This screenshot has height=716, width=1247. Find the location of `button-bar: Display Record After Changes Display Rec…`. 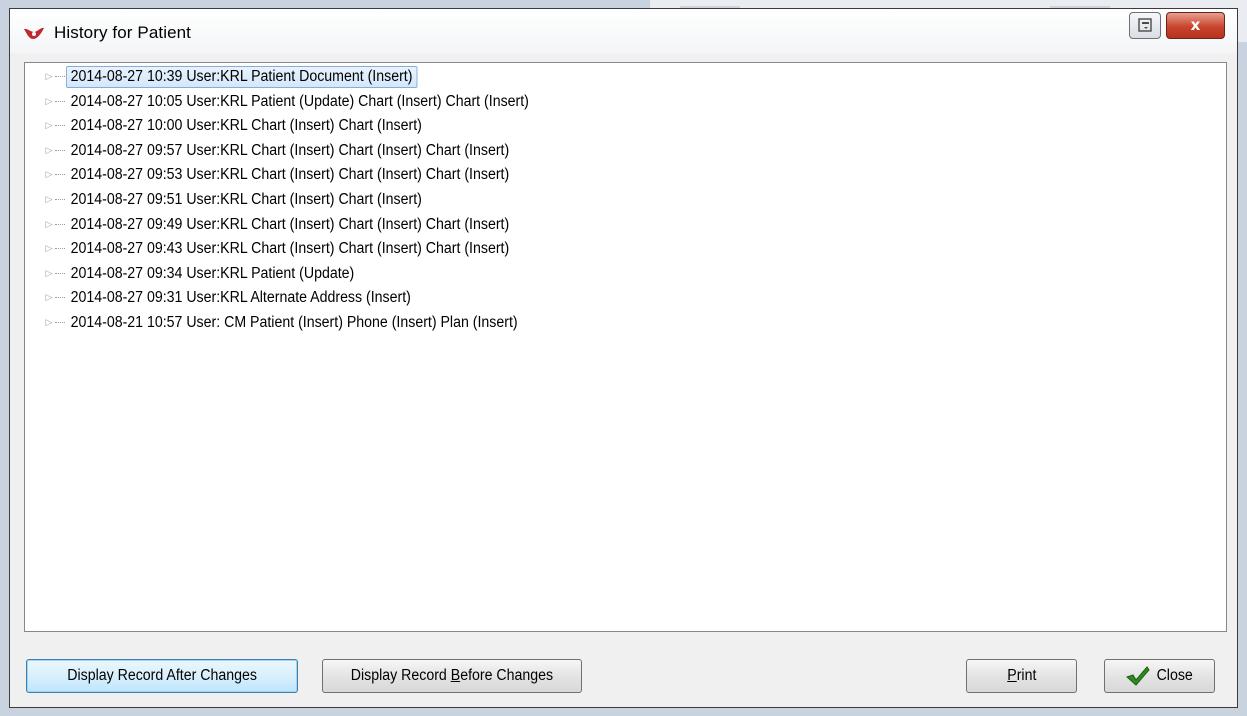

button-bar: Display Record After Changes Display Rec… is located at coordinates (623, 670).